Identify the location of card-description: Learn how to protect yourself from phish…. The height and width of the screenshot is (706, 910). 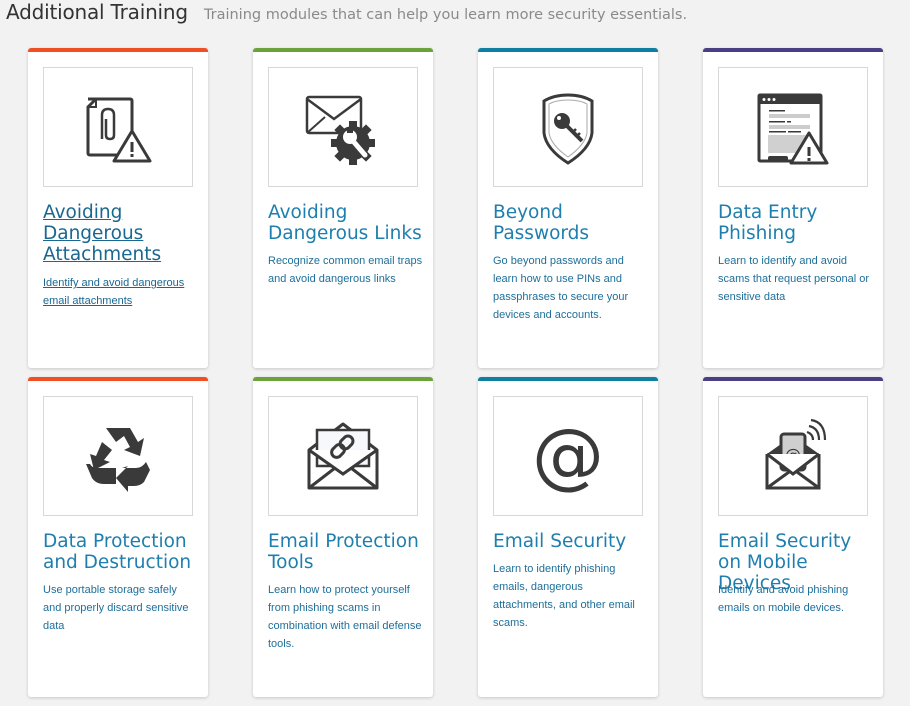
(345, 617).